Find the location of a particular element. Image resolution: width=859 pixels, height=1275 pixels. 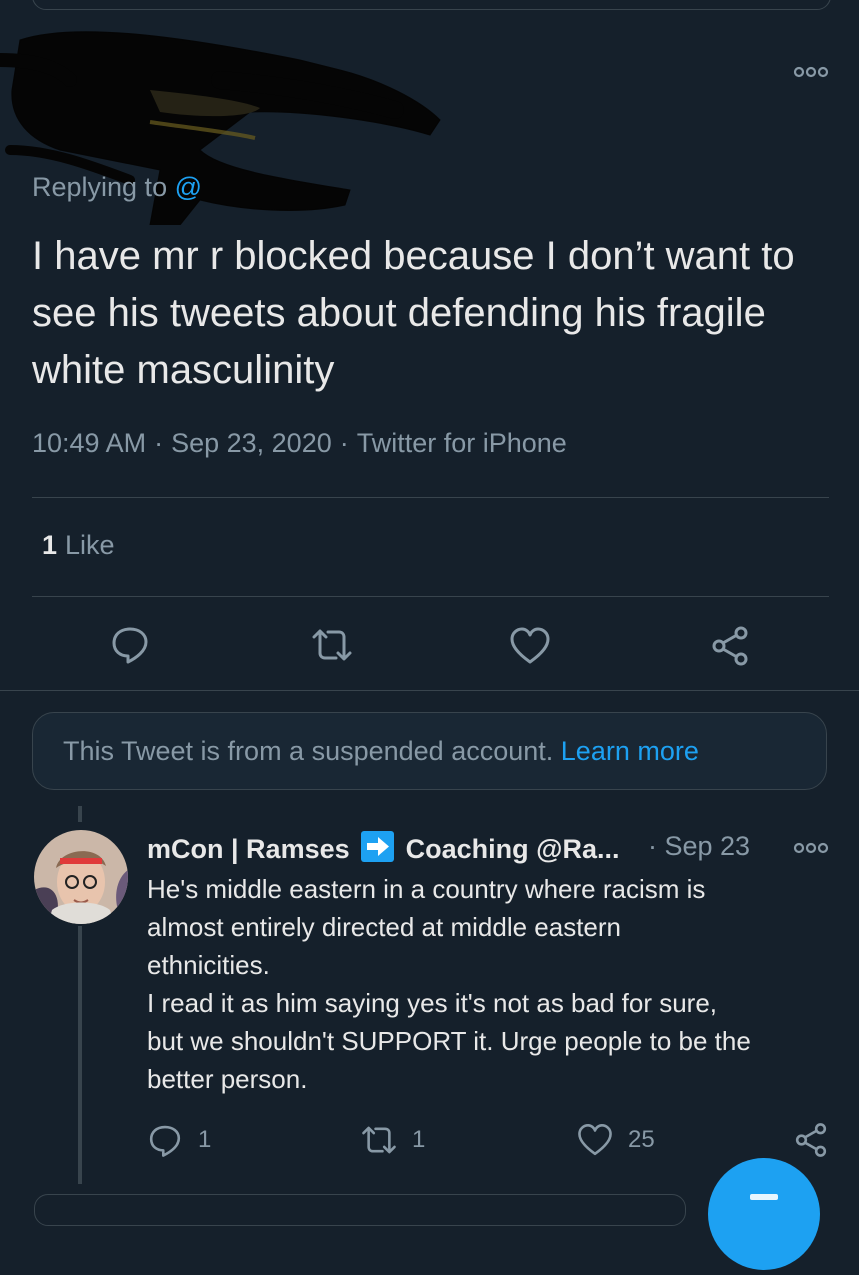

share-button is located at coordinates (811, 1140).